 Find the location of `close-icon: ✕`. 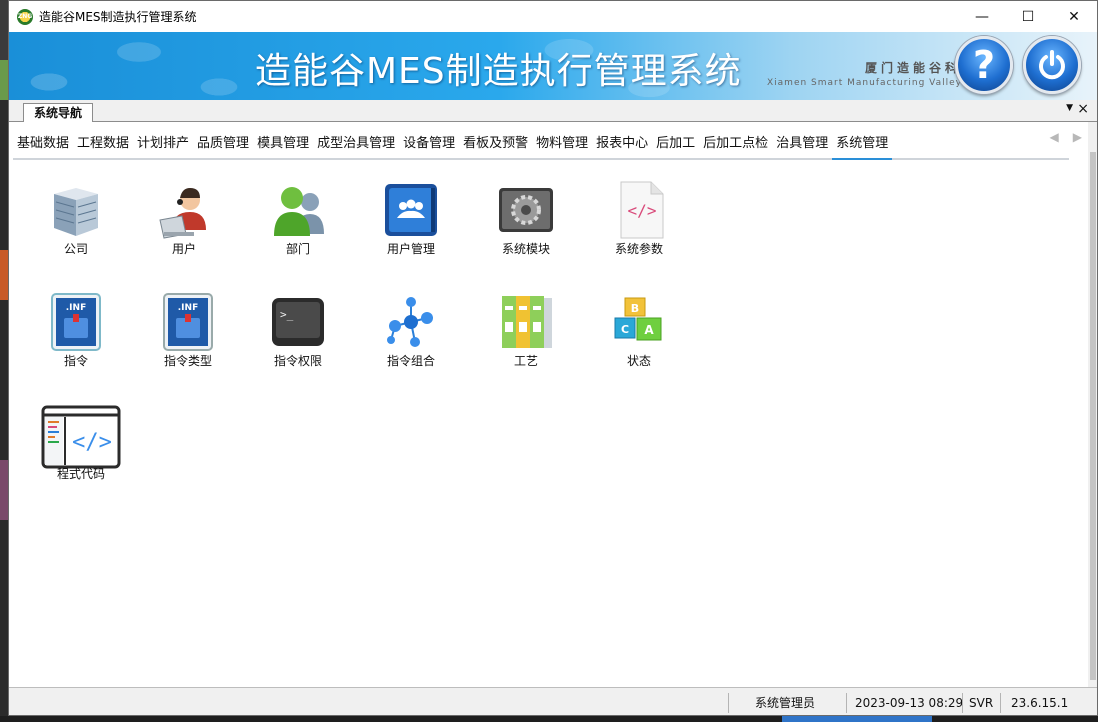

close-icon: ✕ is located at coordinates (1074, 16).